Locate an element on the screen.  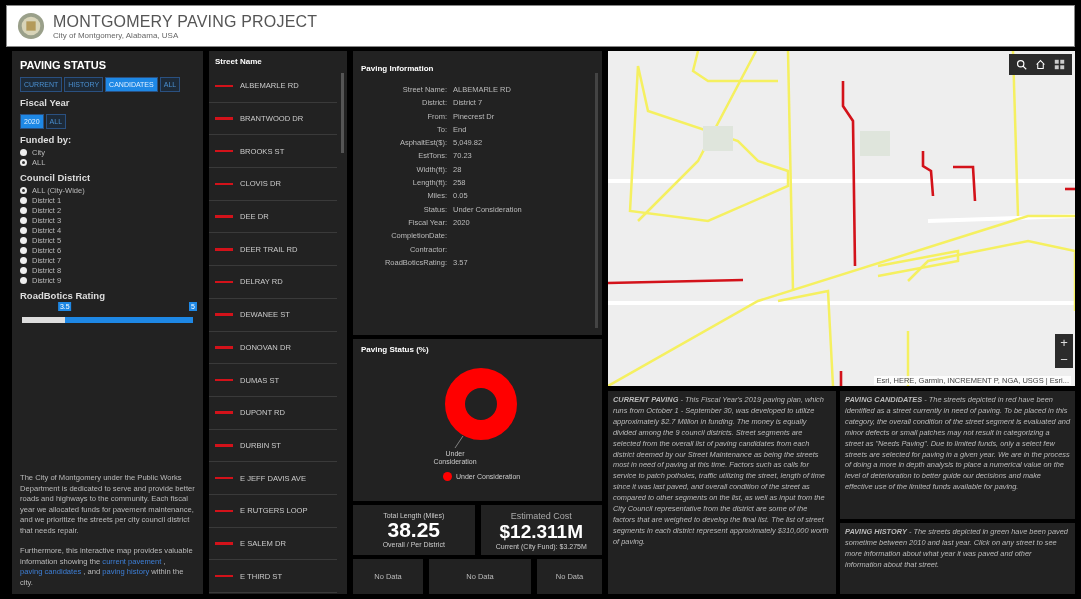
stat-label: Estimated Cost is located at coordinates (541, 515).